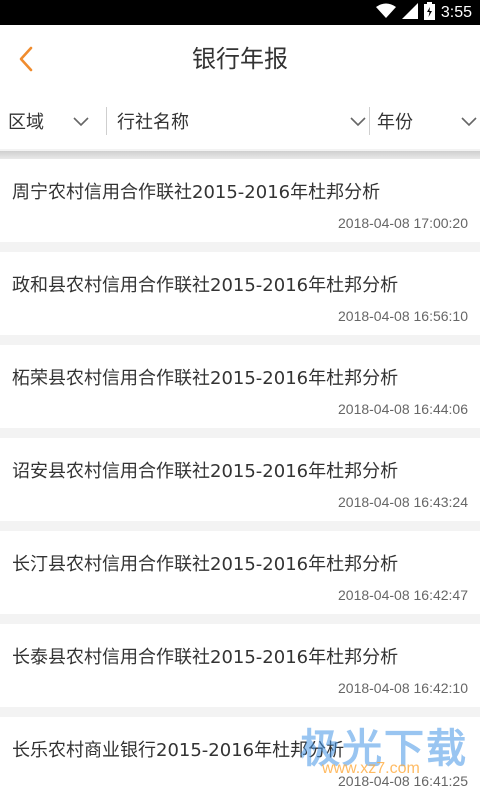 The width and height of the screenshot is (480, 800). Describe the element at coordinates (403, 502) in the screenshot. I see `report-time: 2018-04-08 16:43:24` at that location.